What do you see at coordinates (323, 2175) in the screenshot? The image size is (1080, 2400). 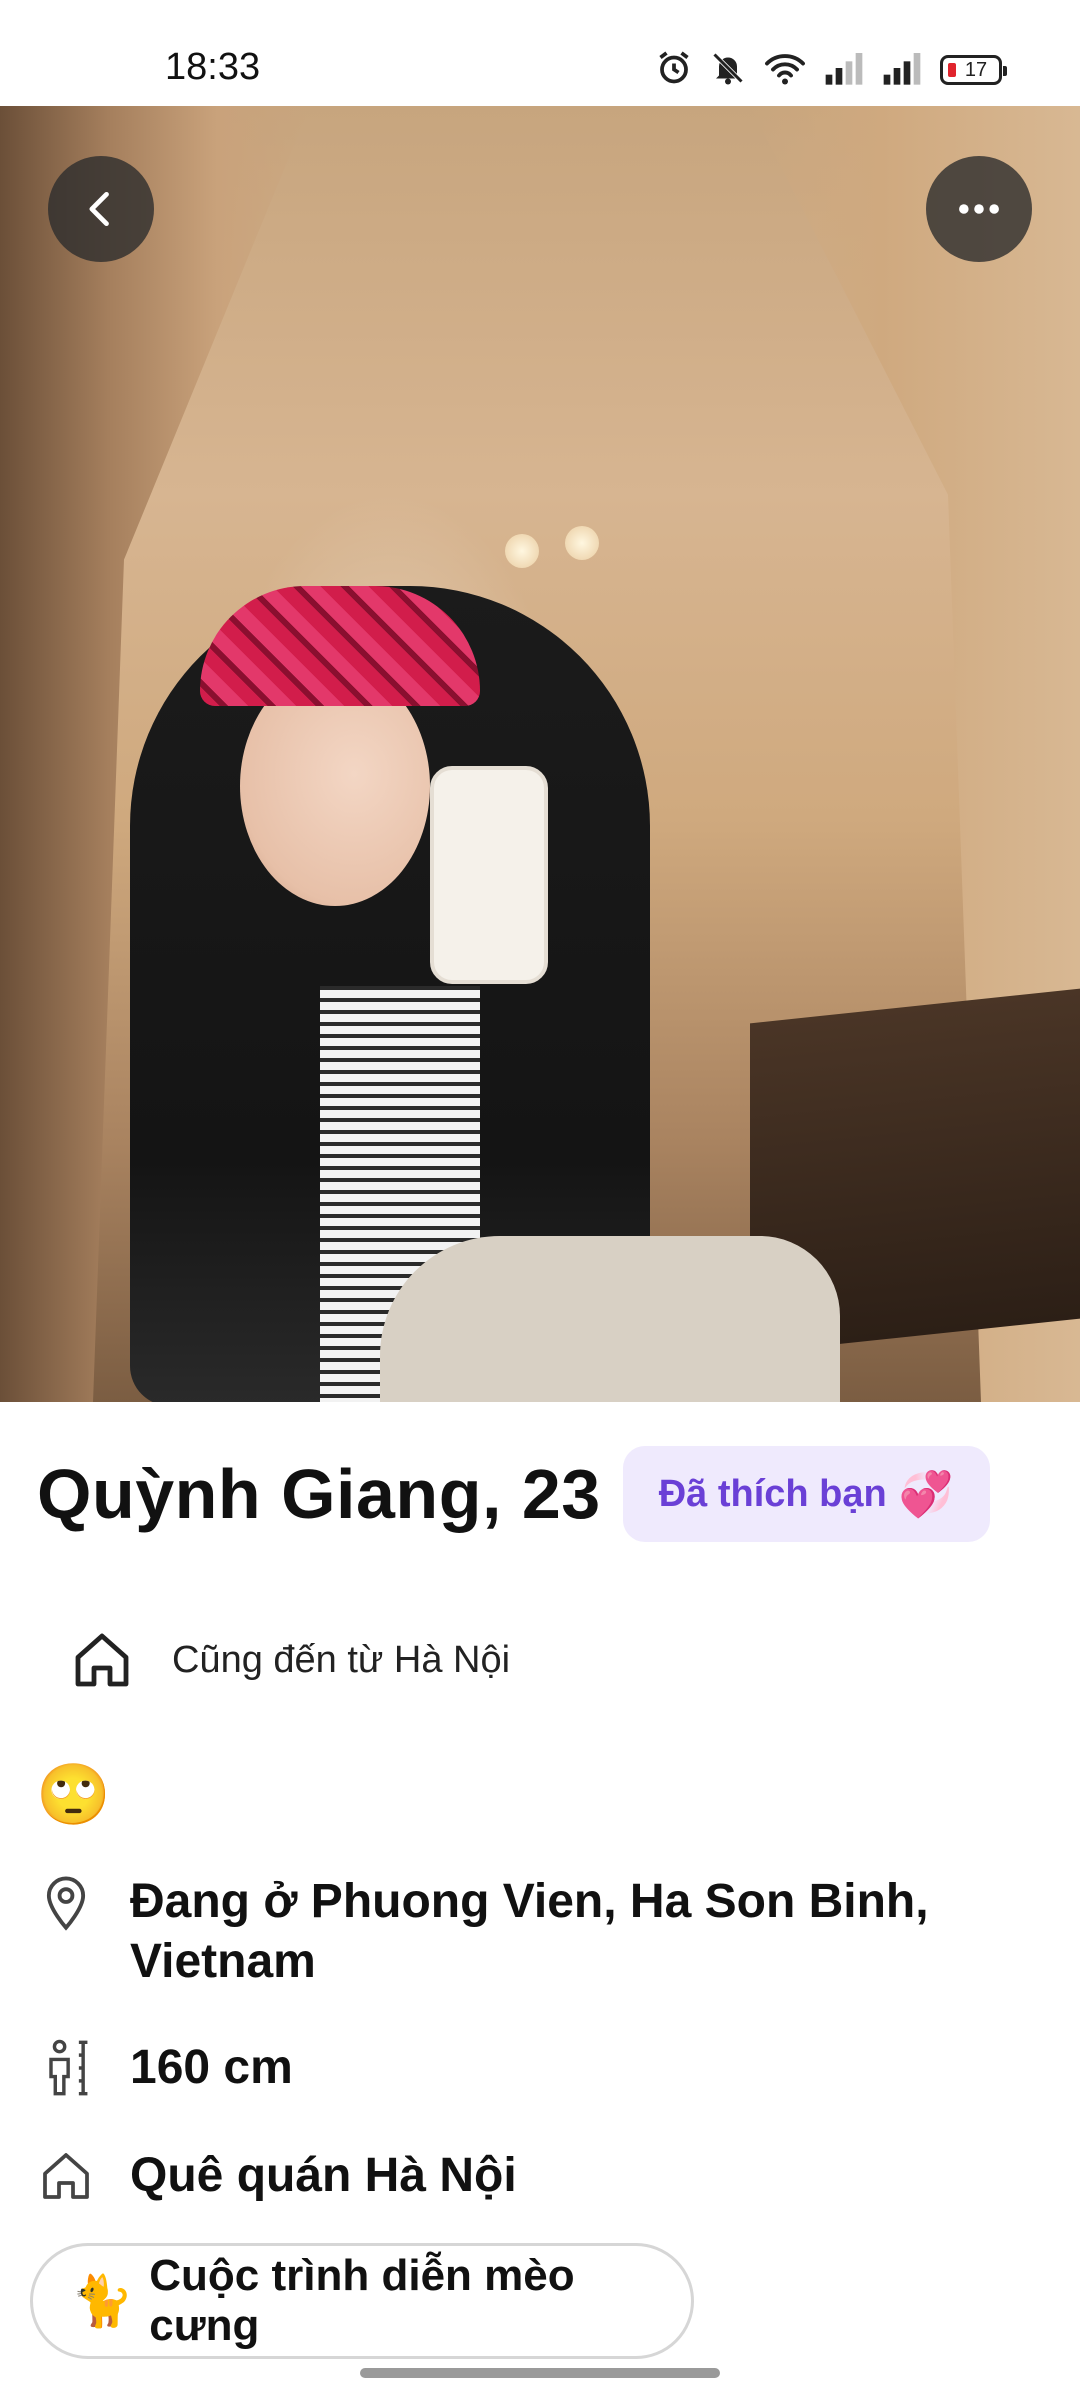 I see `hometown-text: Quê quán Hà Nội` at bounding box center [323, 2175].